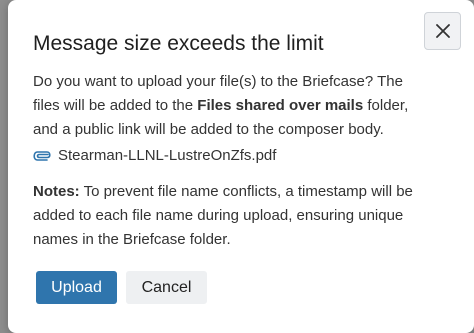  Describe the element at coordinates (178, 43) in the screenshot. I see `dialog-title: Message size exceeds the limit` at that location.